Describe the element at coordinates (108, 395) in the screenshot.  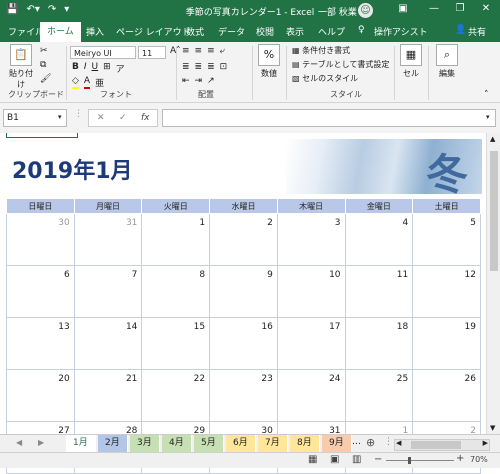
I see `day-cell: 21` at that location.